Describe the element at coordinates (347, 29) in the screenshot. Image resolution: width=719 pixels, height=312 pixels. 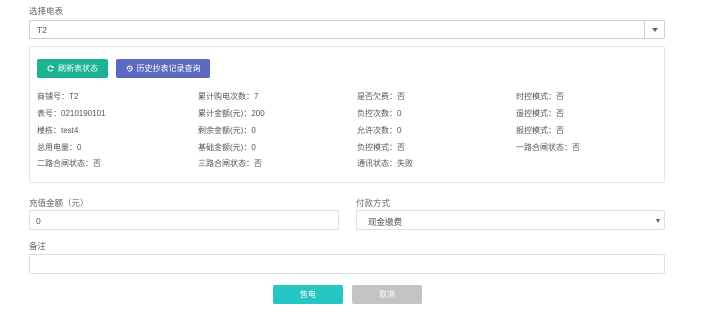
I see `meter-select: T2` at that location.